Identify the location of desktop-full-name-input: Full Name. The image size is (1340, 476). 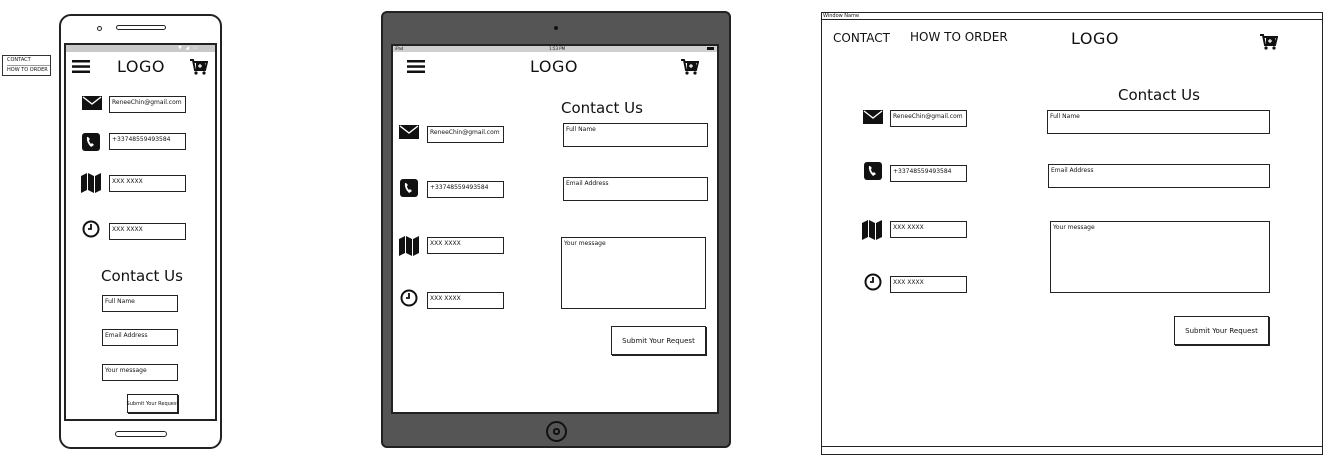
(1158, 122).